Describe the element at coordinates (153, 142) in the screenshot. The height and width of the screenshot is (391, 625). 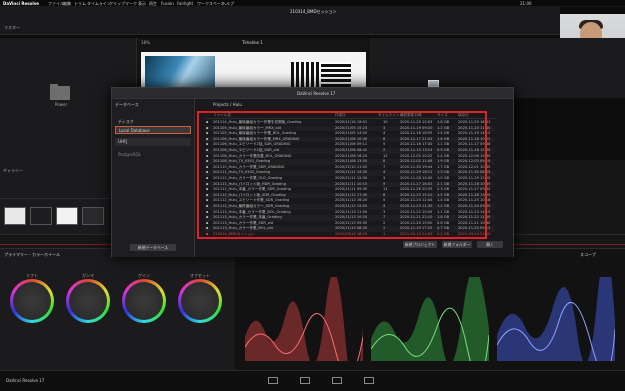
I see `database-item-uhfj: UHFJ` at that location.